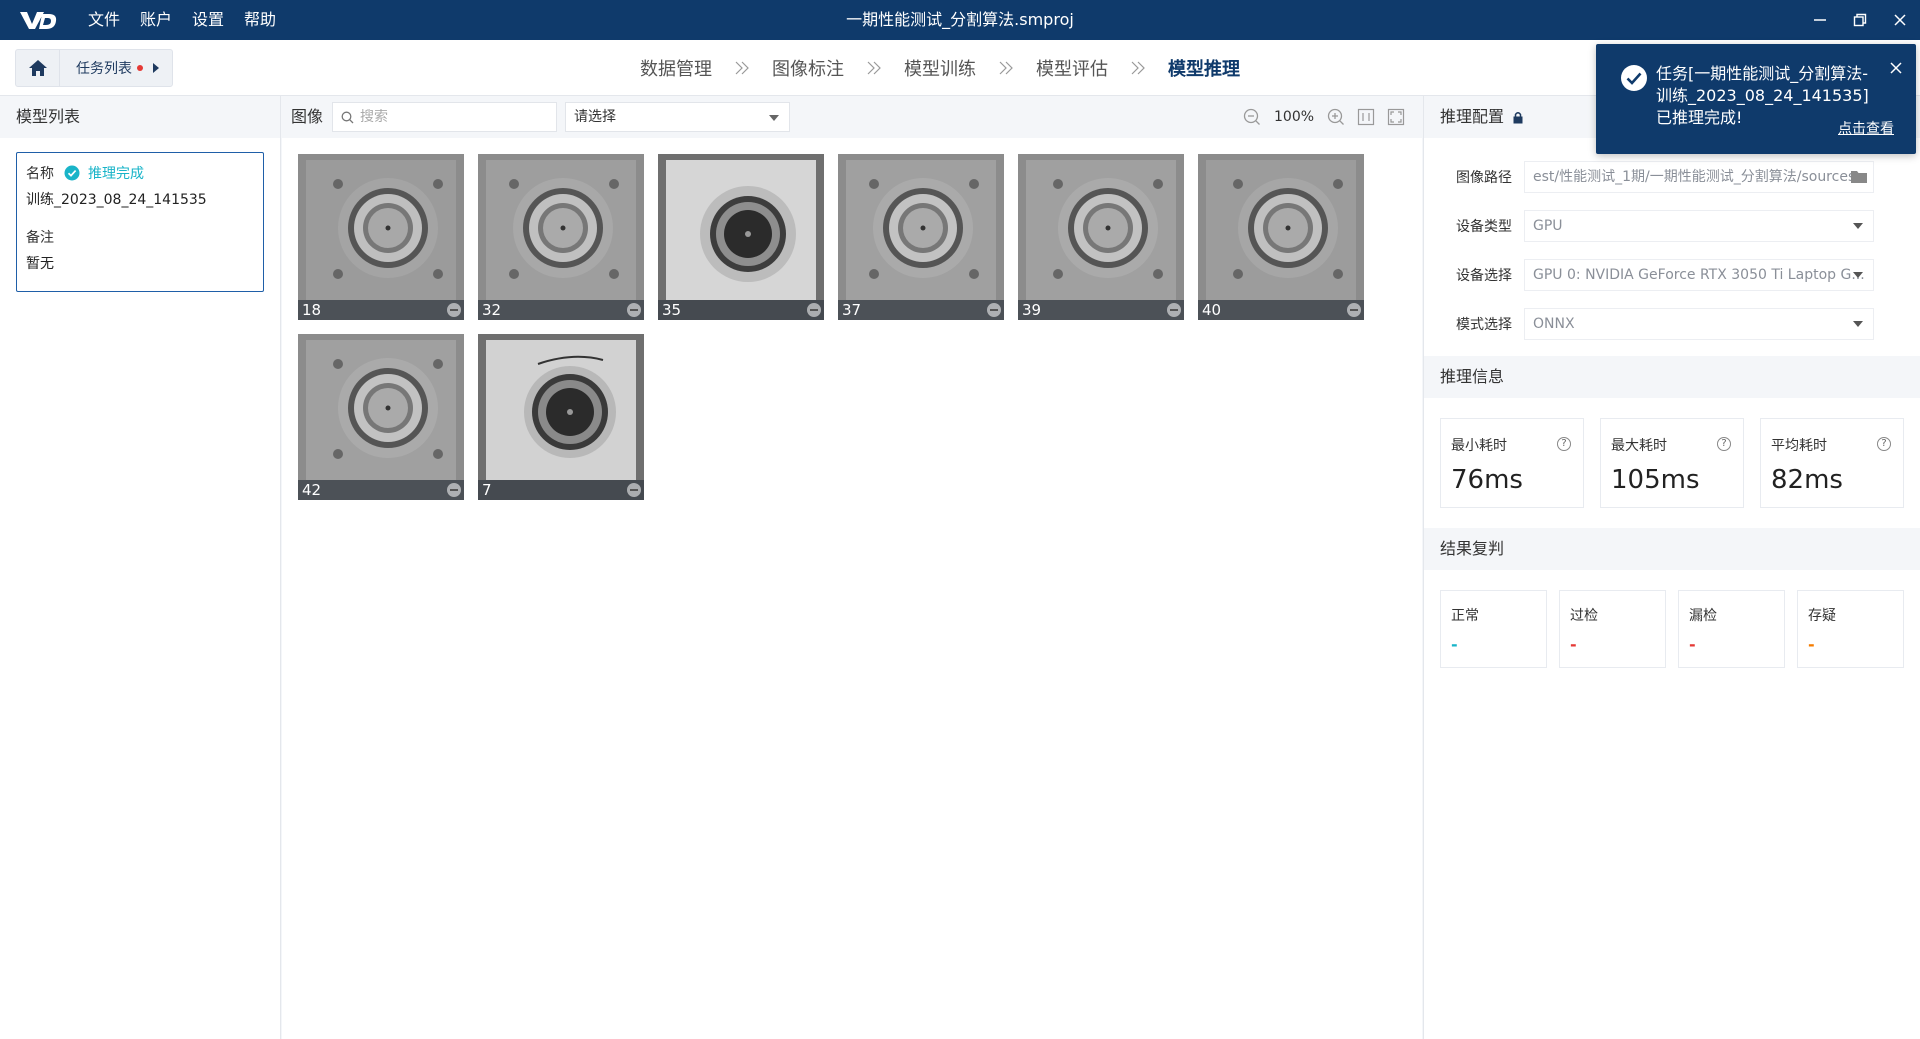 The image size is (1920, 1039). What do you see at coordinates (260, 20) in the screenshot?
I see `menu-help: 帮助` at bounding box center [260, 20].